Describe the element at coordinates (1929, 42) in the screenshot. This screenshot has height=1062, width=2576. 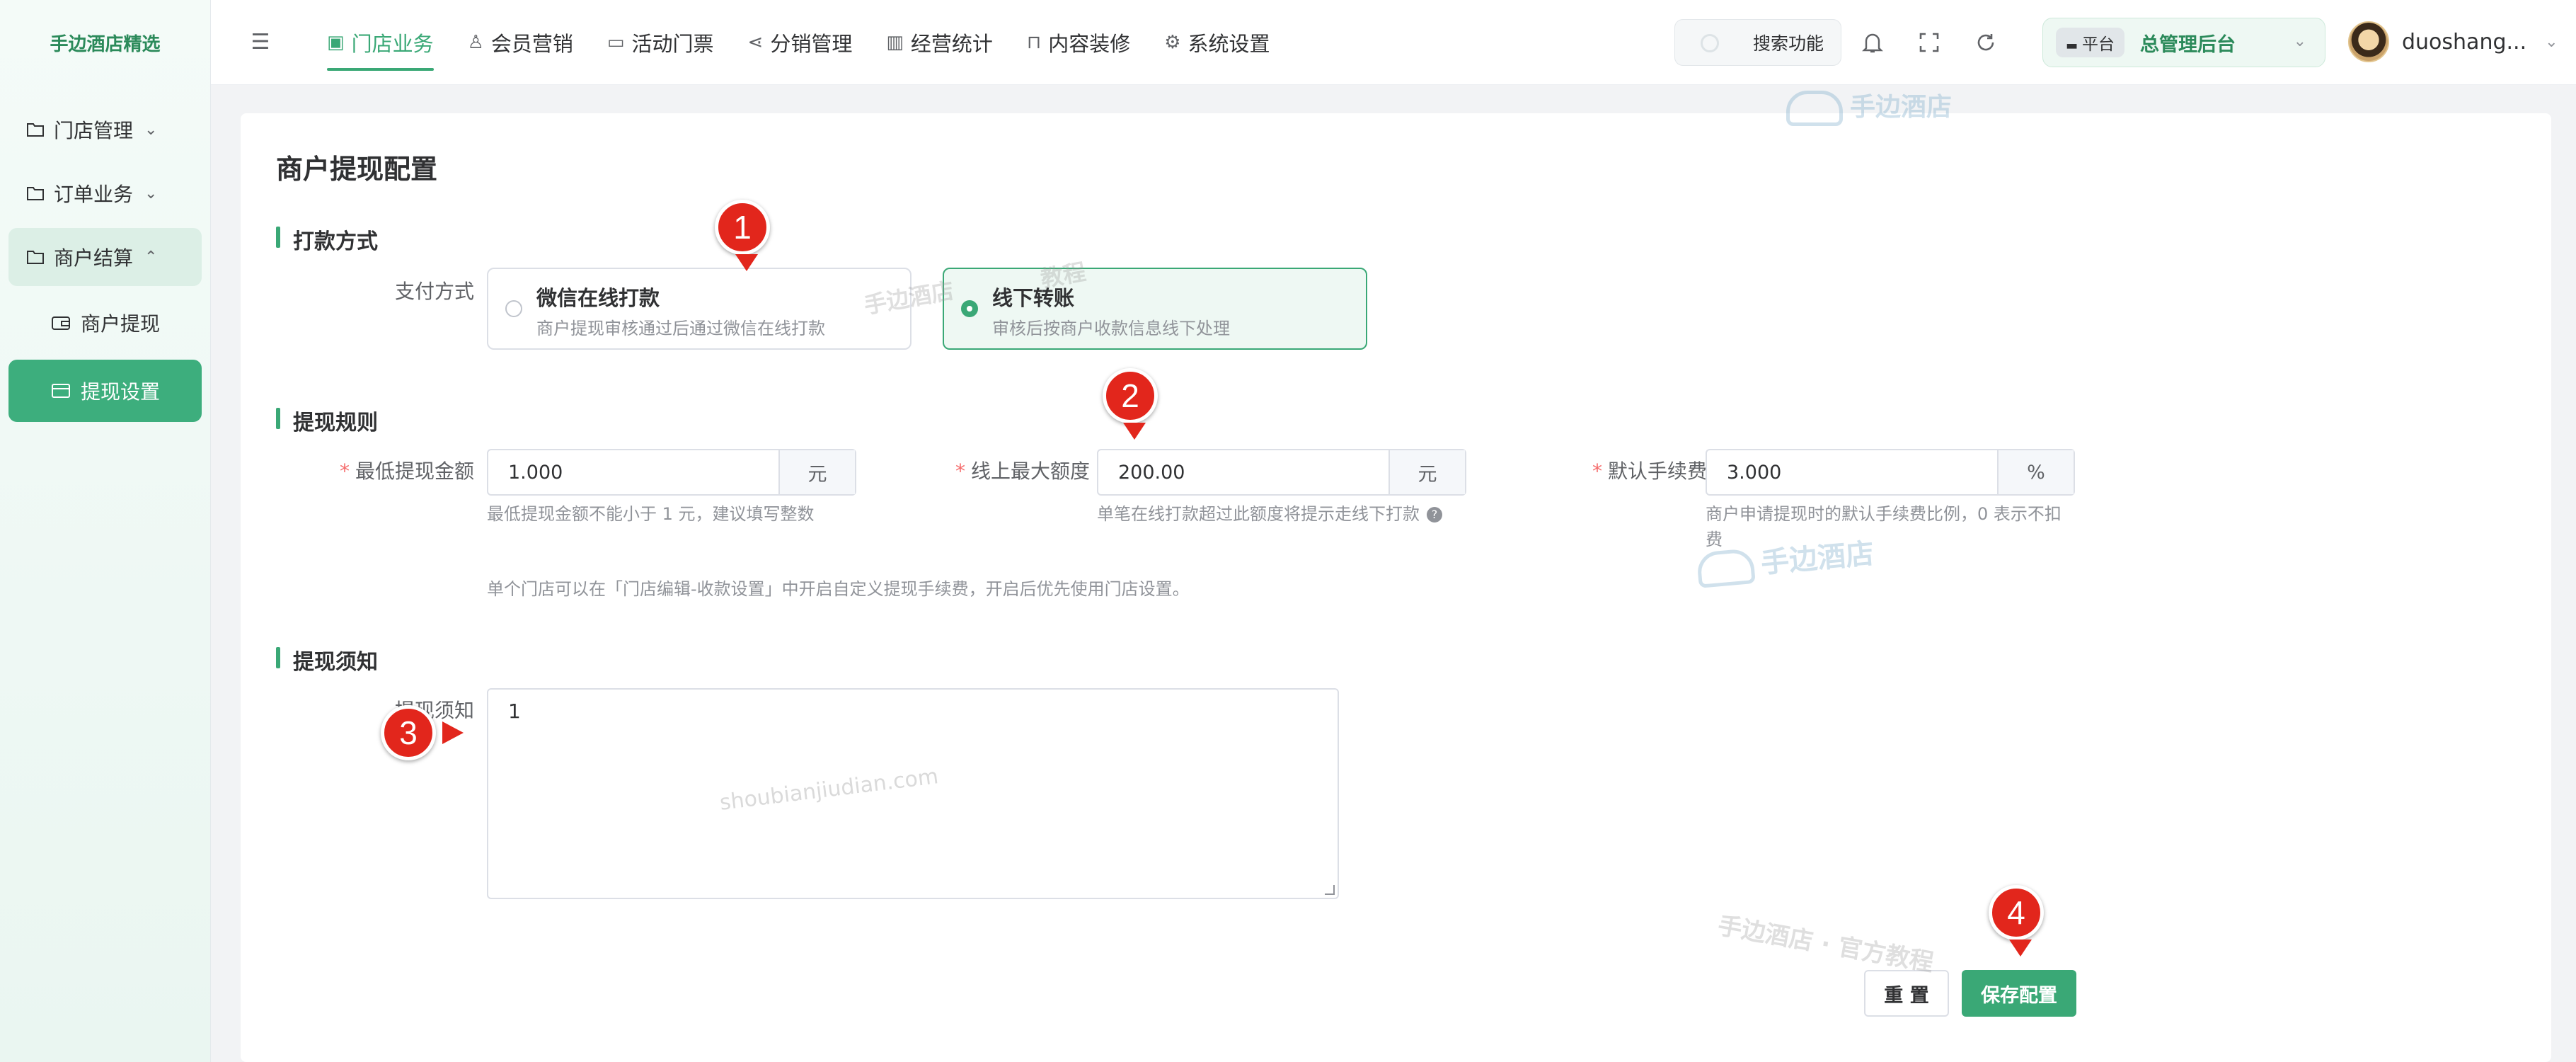
I see `fullscreen-icon` at that location.